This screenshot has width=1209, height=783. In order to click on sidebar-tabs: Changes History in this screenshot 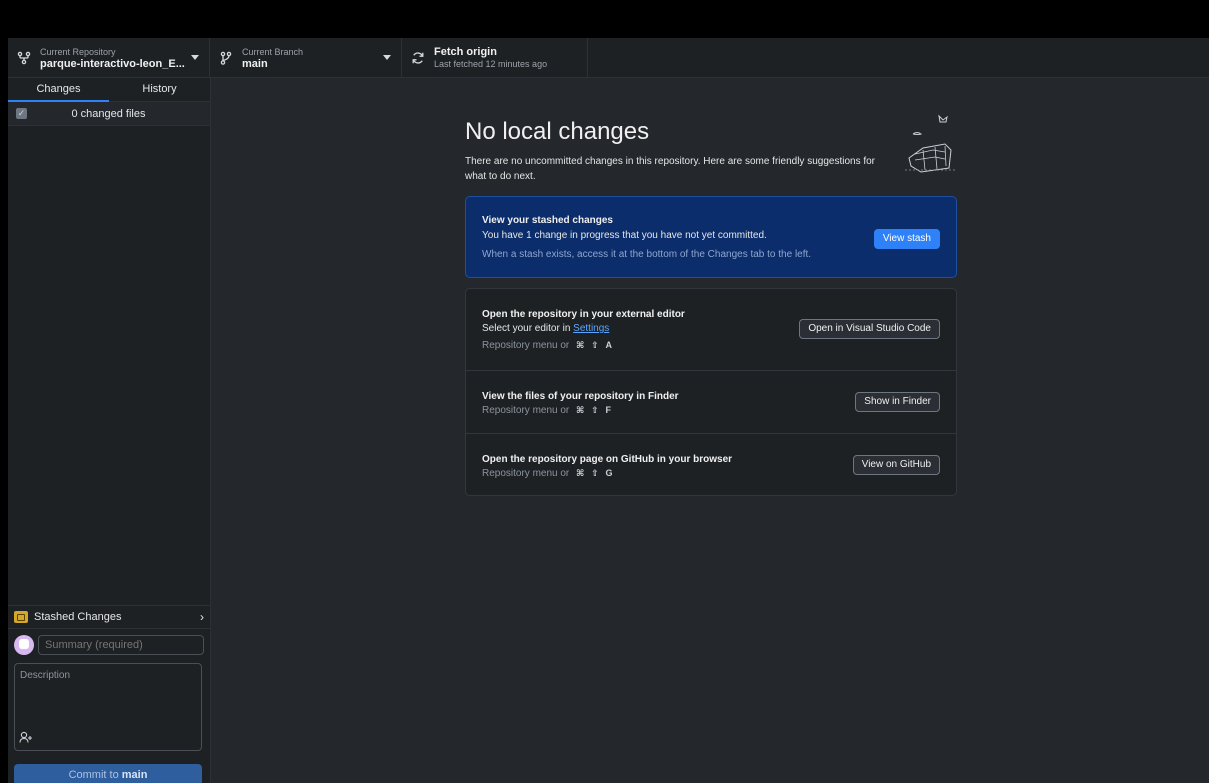, I will do `click(109, 90)`.